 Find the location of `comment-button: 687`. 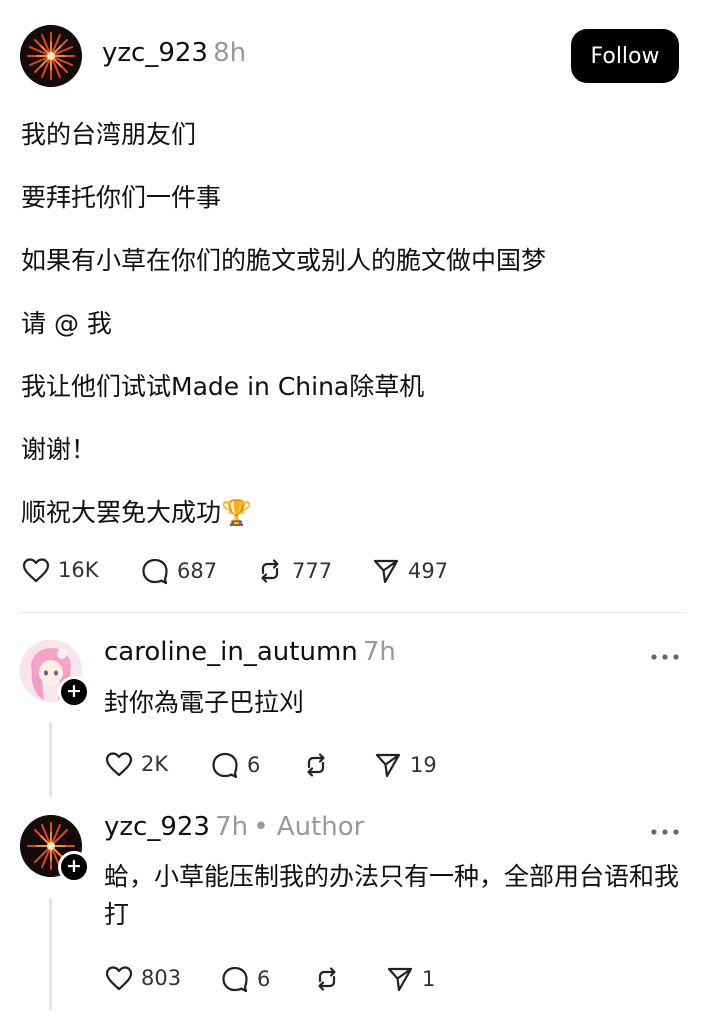

comment-button: 687 is located at coordinates (179, 571).